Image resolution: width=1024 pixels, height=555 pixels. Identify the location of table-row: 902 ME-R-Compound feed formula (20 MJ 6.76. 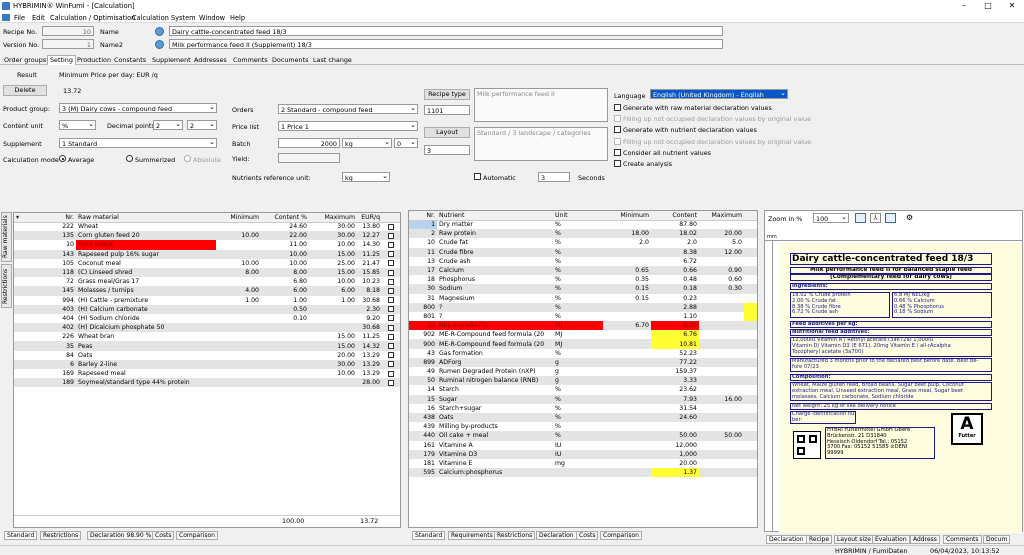
(583, 335).